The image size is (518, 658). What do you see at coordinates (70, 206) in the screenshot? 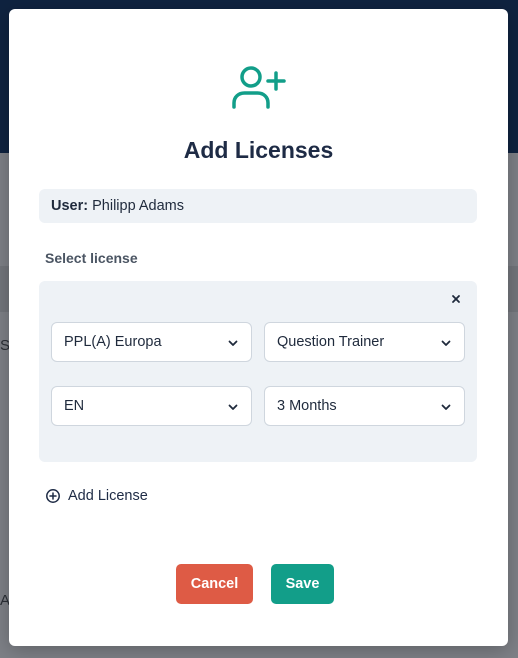
I see `user-label: User:` at bounding box center [70, 206].